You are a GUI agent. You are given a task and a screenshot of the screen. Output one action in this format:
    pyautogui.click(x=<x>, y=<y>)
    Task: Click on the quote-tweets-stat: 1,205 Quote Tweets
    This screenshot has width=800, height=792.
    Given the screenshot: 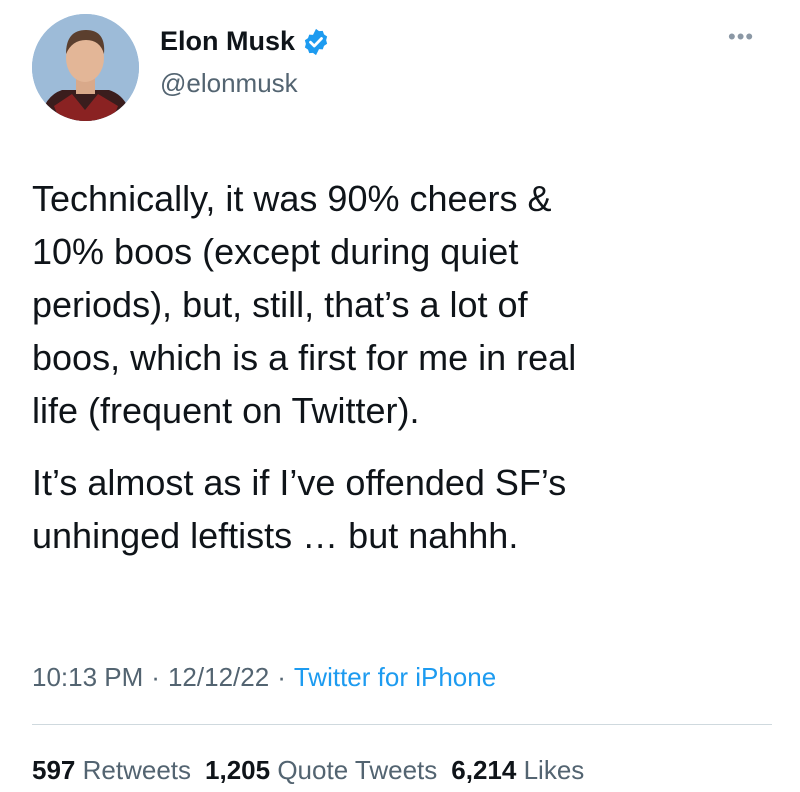 What is the action you would take?
    pyautogui.click(x=321, y=770)
    